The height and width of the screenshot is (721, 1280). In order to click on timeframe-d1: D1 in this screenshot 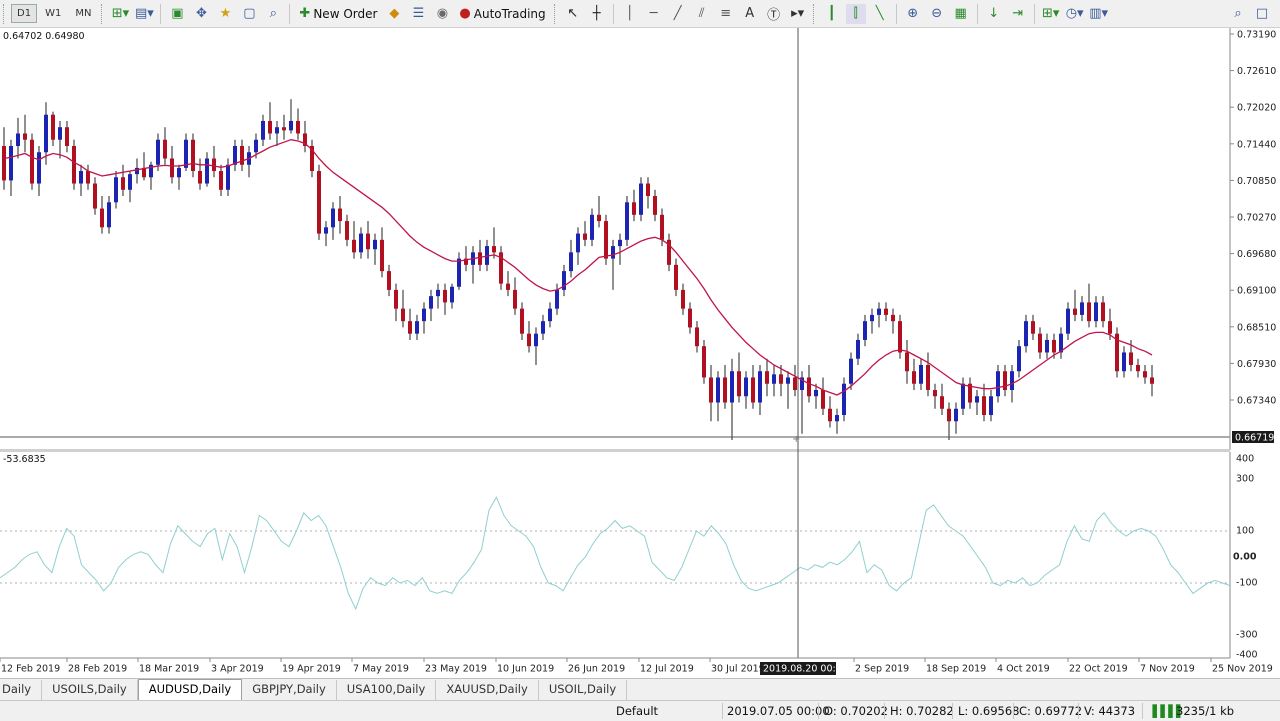, I will do `click(24, 13)`.